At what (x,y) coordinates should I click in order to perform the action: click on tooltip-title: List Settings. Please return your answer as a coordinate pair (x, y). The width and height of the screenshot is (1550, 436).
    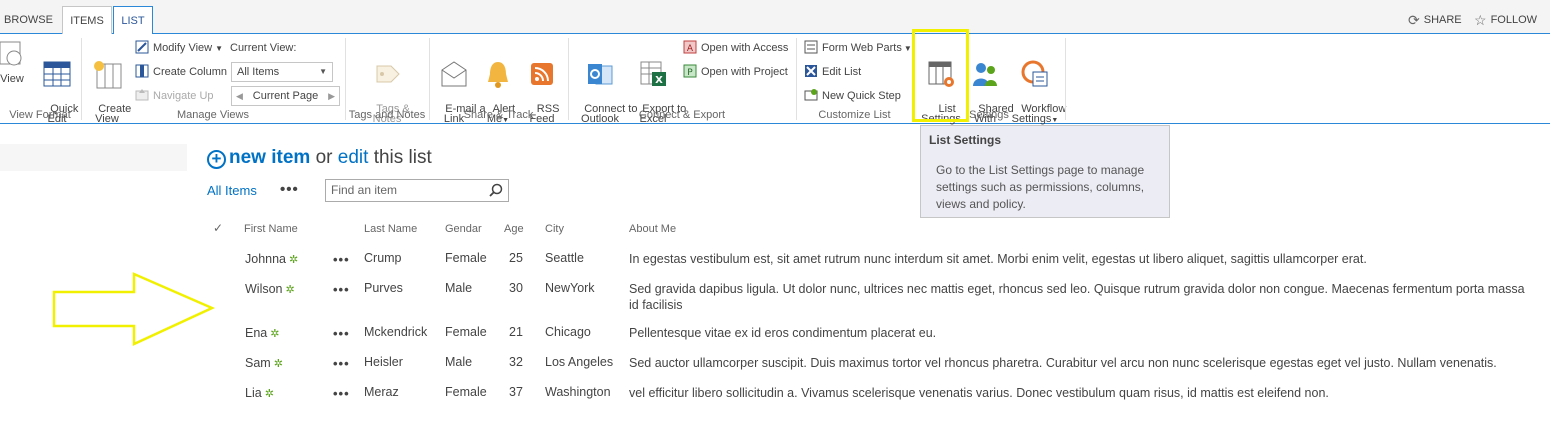
    Looking at the image, I should click on (965, 140).